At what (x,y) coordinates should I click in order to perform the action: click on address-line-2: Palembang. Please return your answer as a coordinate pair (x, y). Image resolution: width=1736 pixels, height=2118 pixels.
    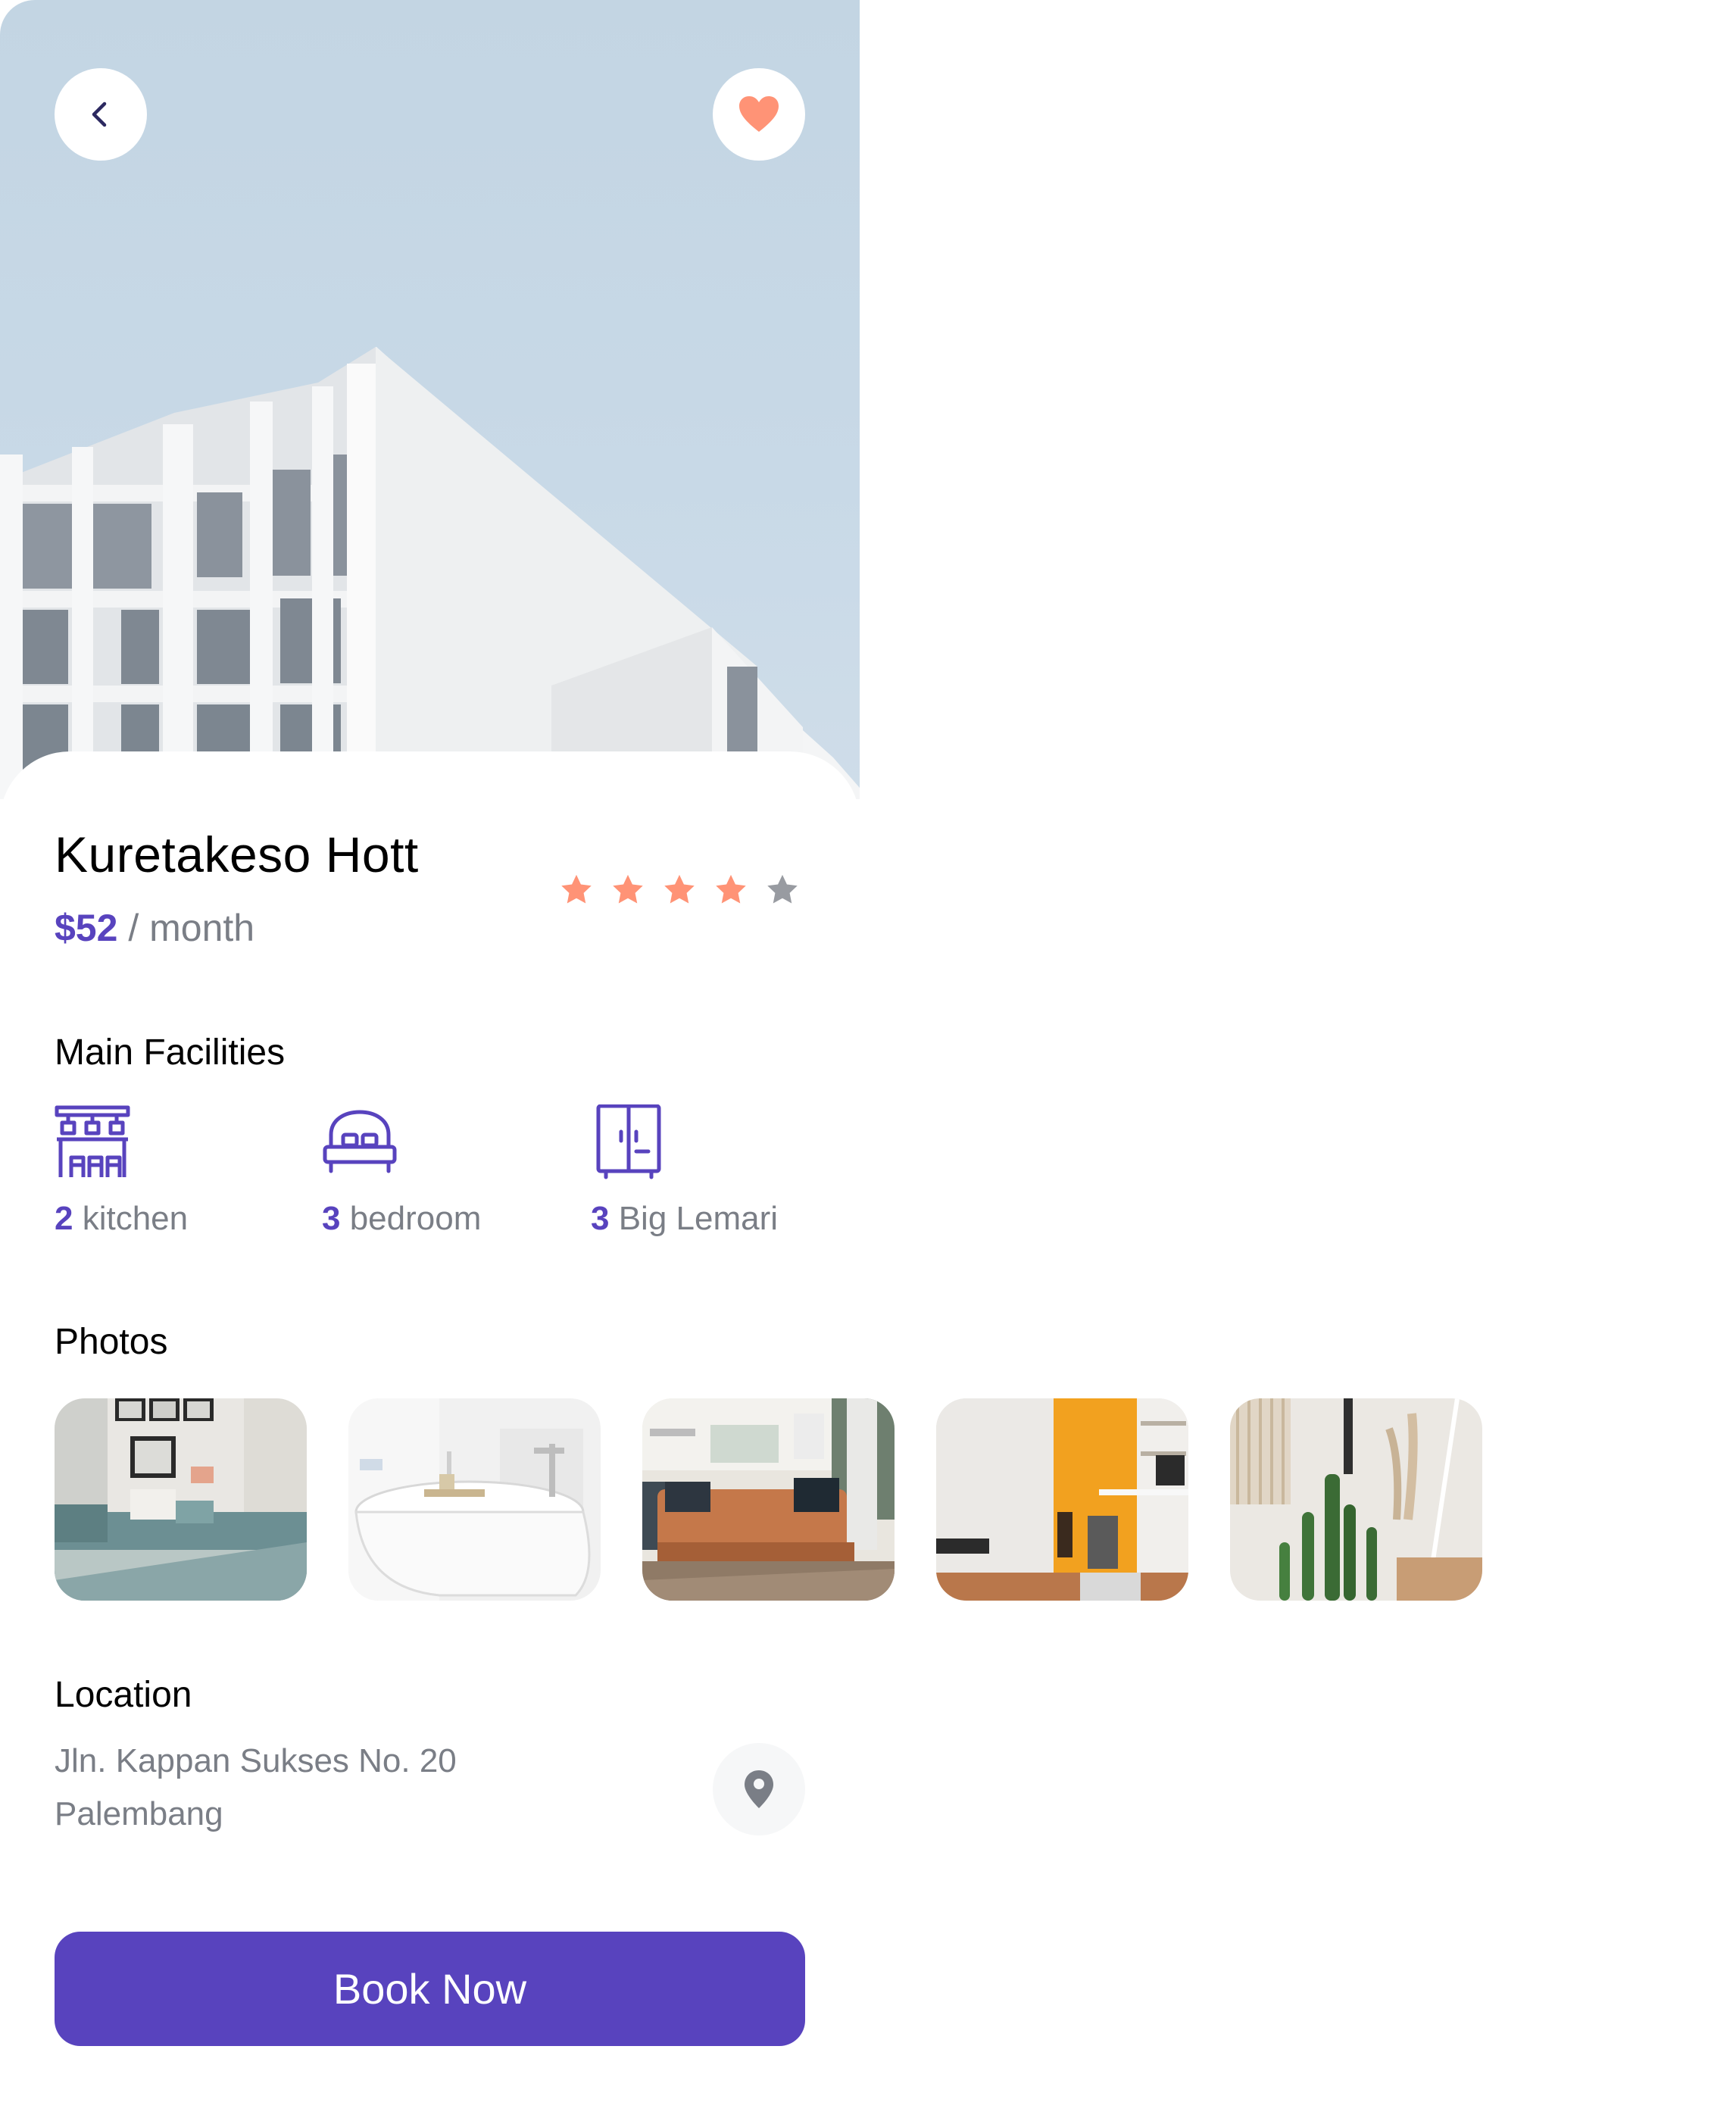
    Looking at the image, I should click on (139, 1813).